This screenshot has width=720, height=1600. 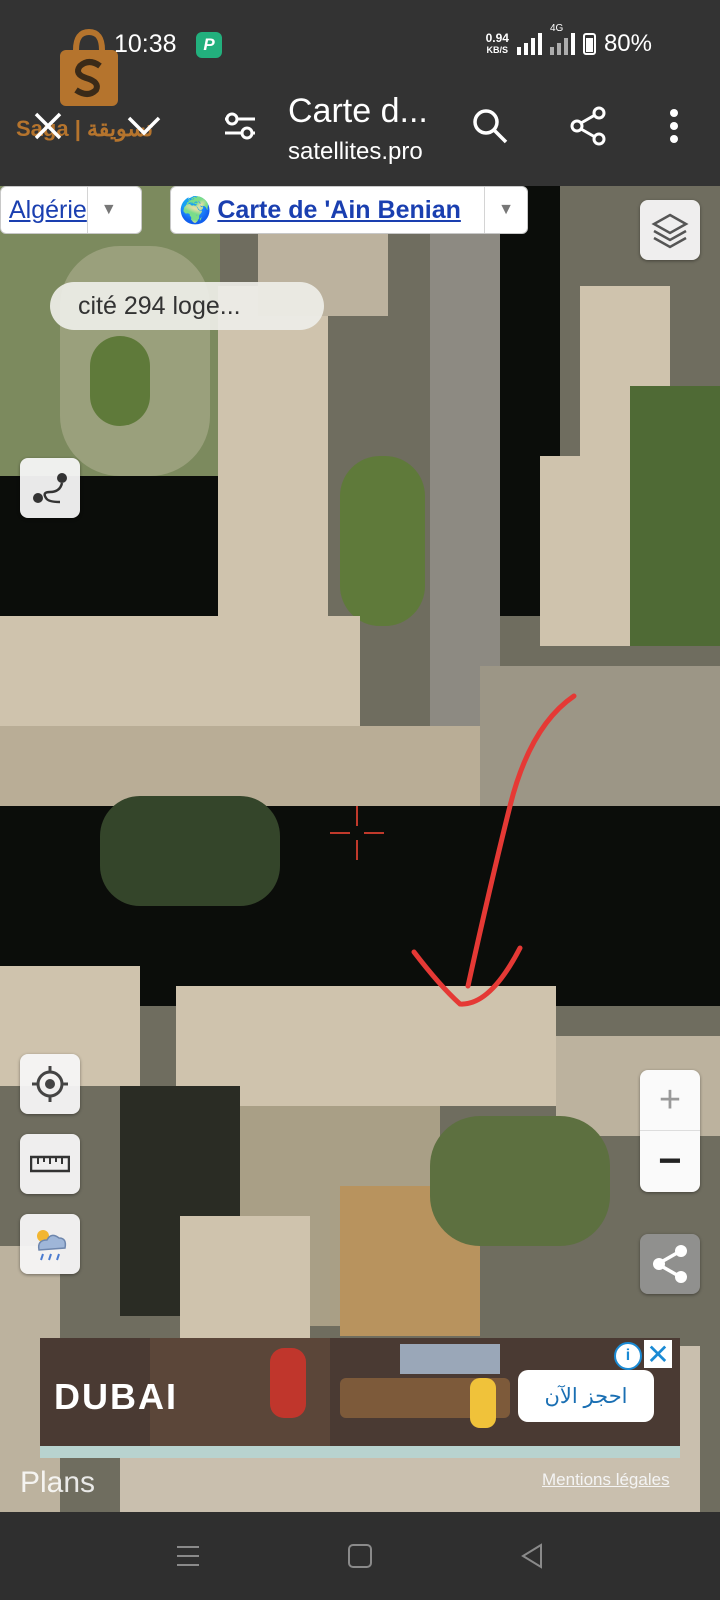 What do you see at coordinates (658, 1354) in the screenshot?
I see `ad-close-button: ✕` at bounding box center [658, 1354].